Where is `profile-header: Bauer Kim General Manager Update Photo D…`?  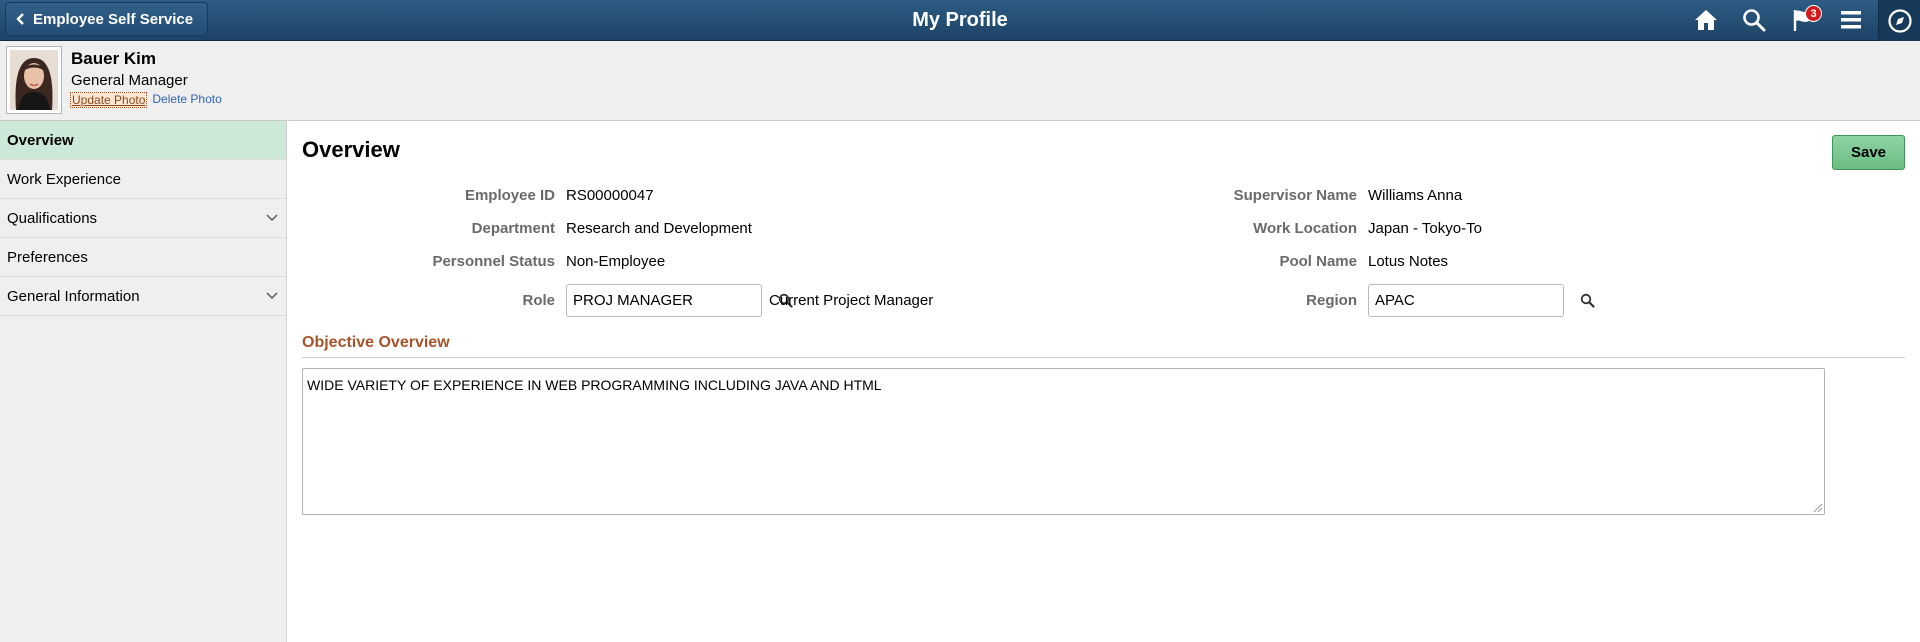 profile-header: Bauer Kim General Manager Update Photo D… is located at coordinates (960, 81).